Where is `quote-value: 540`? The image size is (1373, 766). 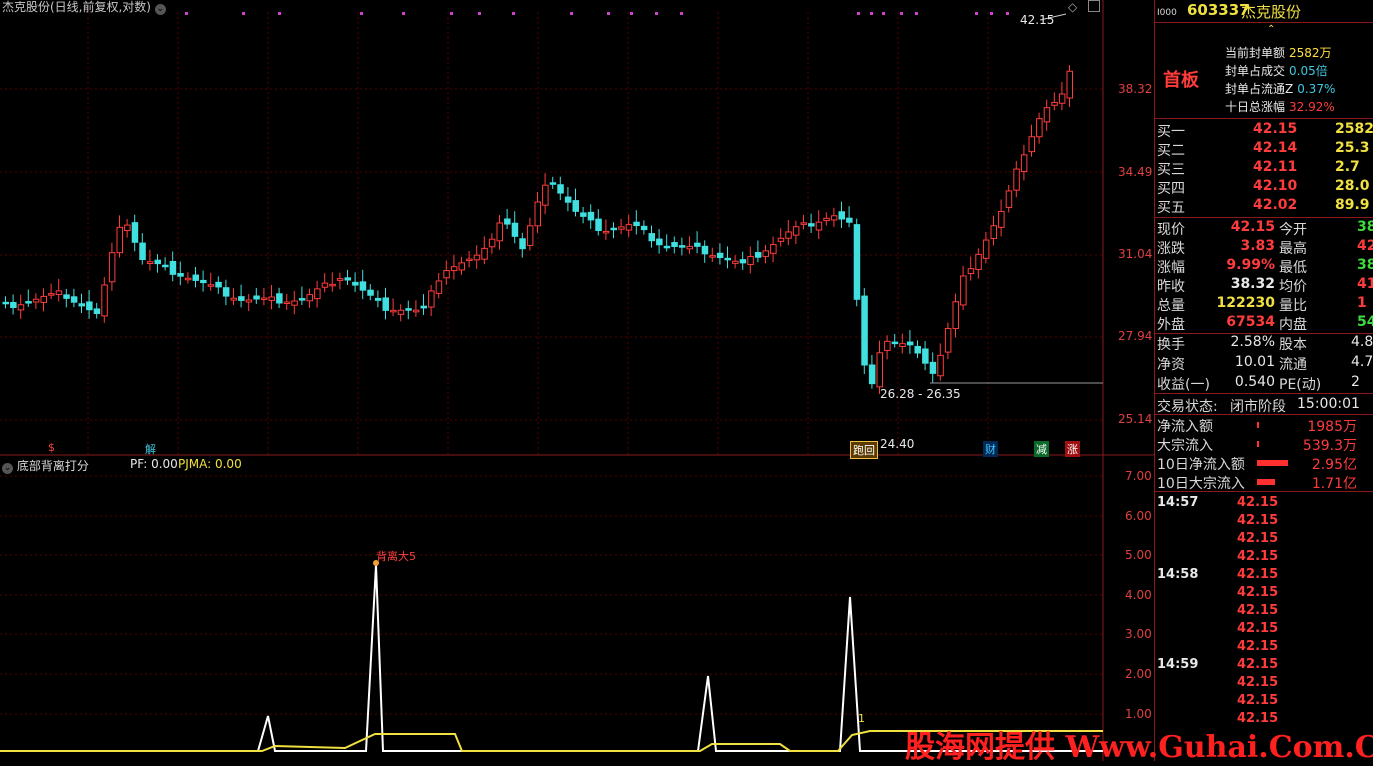
quote-value: 540 is located at coordinates (1365, 322).